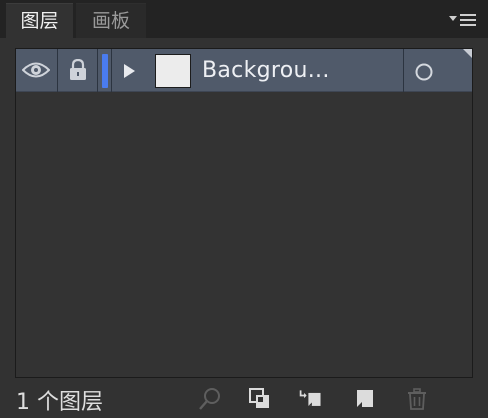 The height and width of the screenshot is (418, 488). Describe the element at coordinates (111, 20) in the screenshot. I see `tab-artboards: 画板` at that location.